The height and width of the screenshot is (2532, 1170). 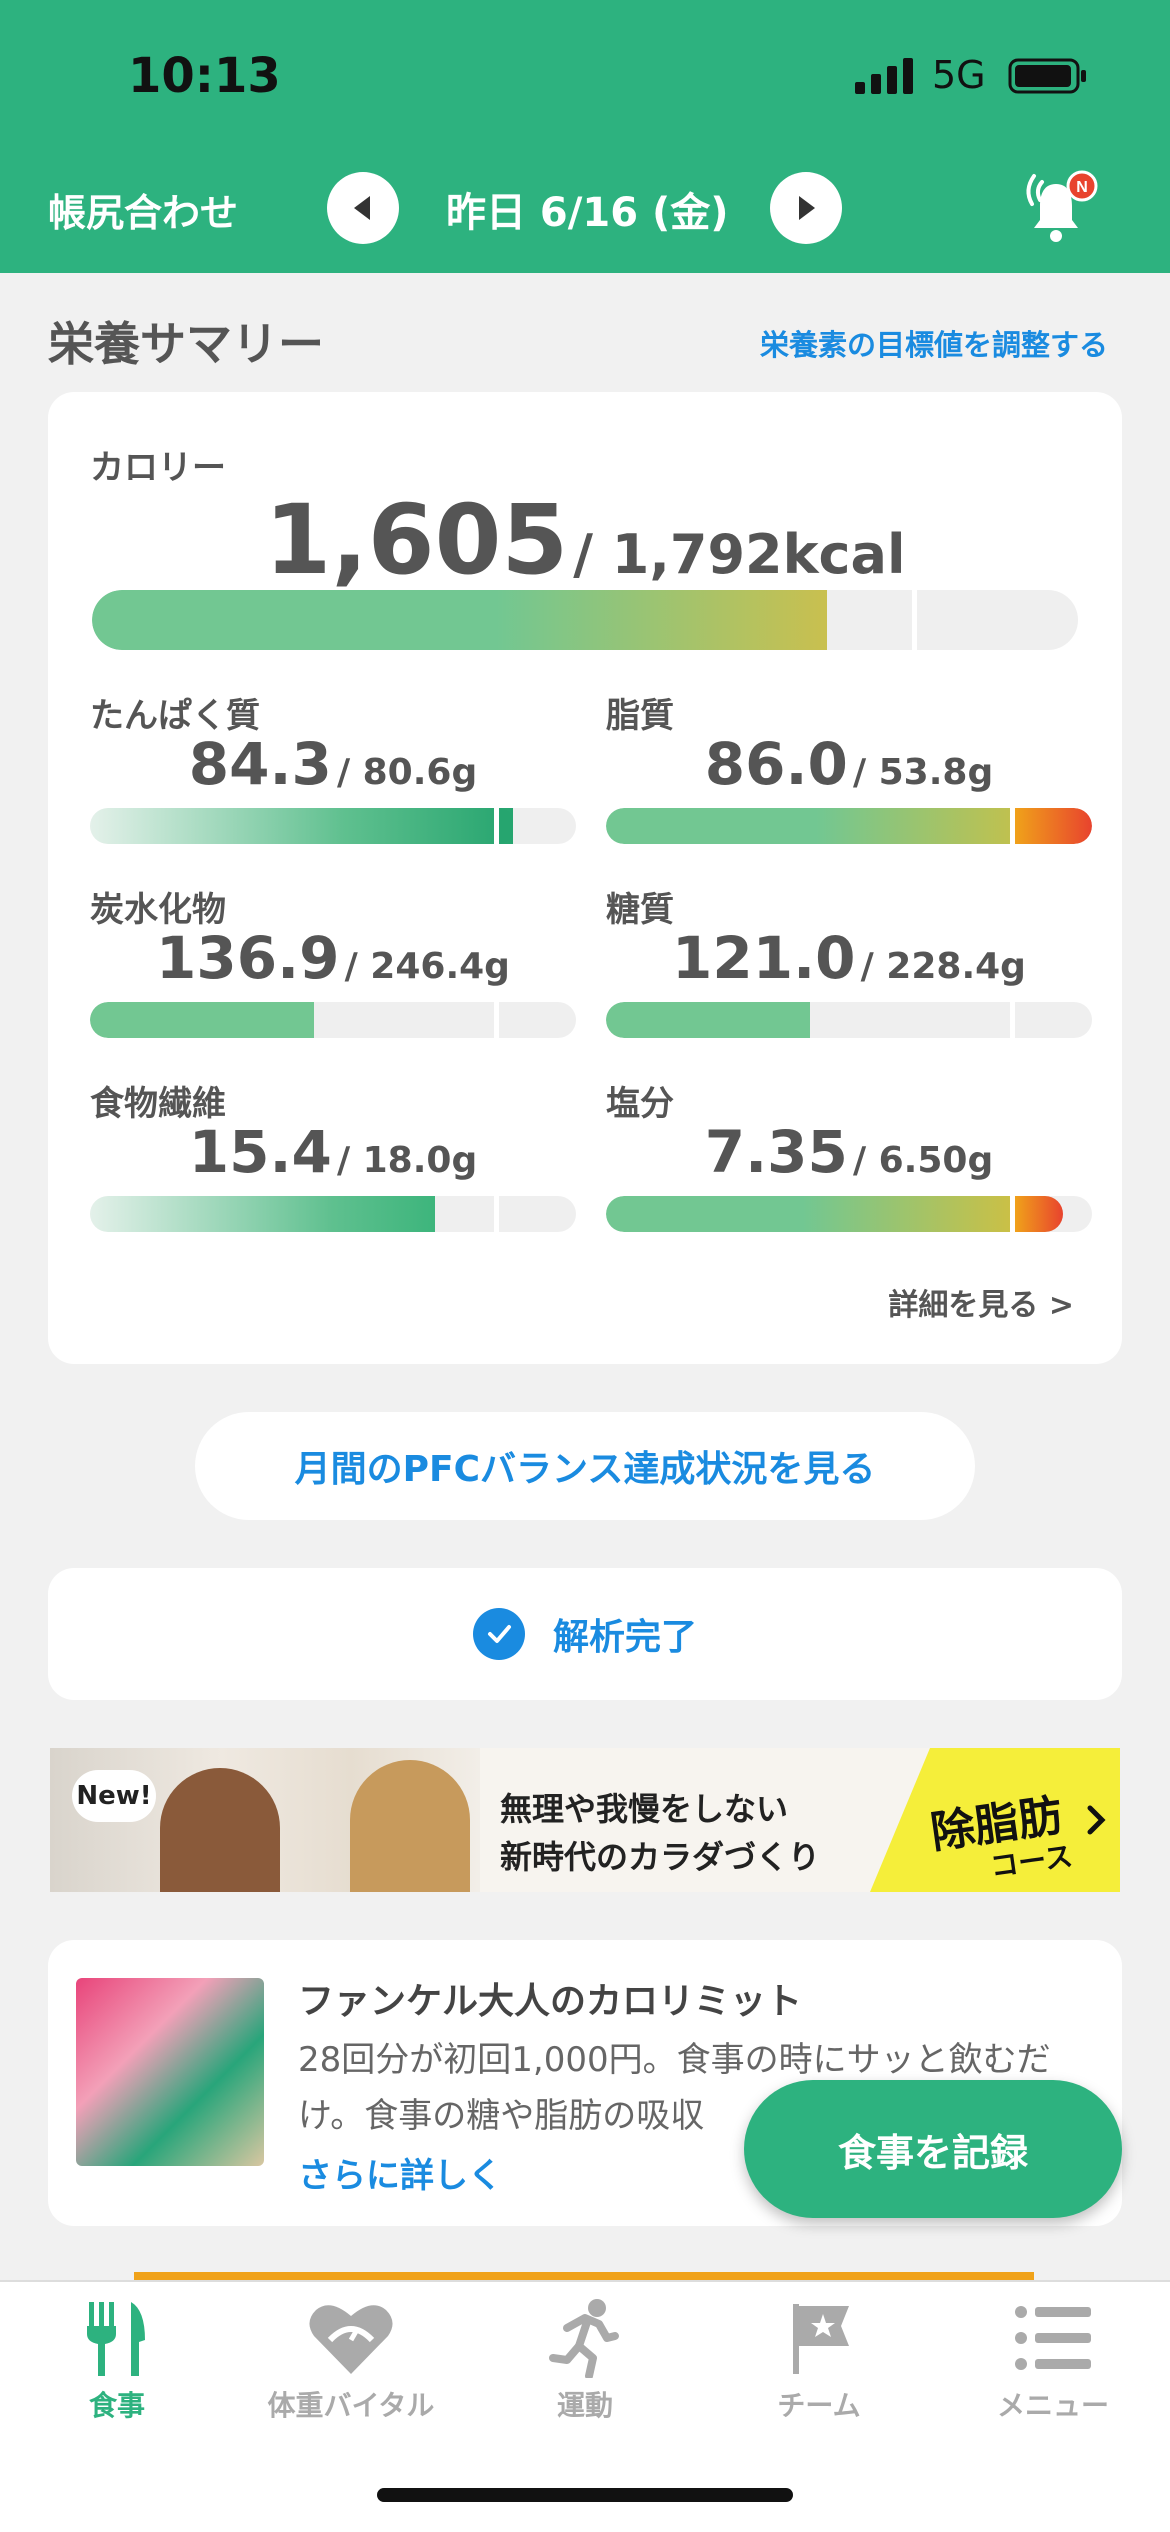 I want to click on analysis-label: 解析完了, so click(x=624, y=1637).